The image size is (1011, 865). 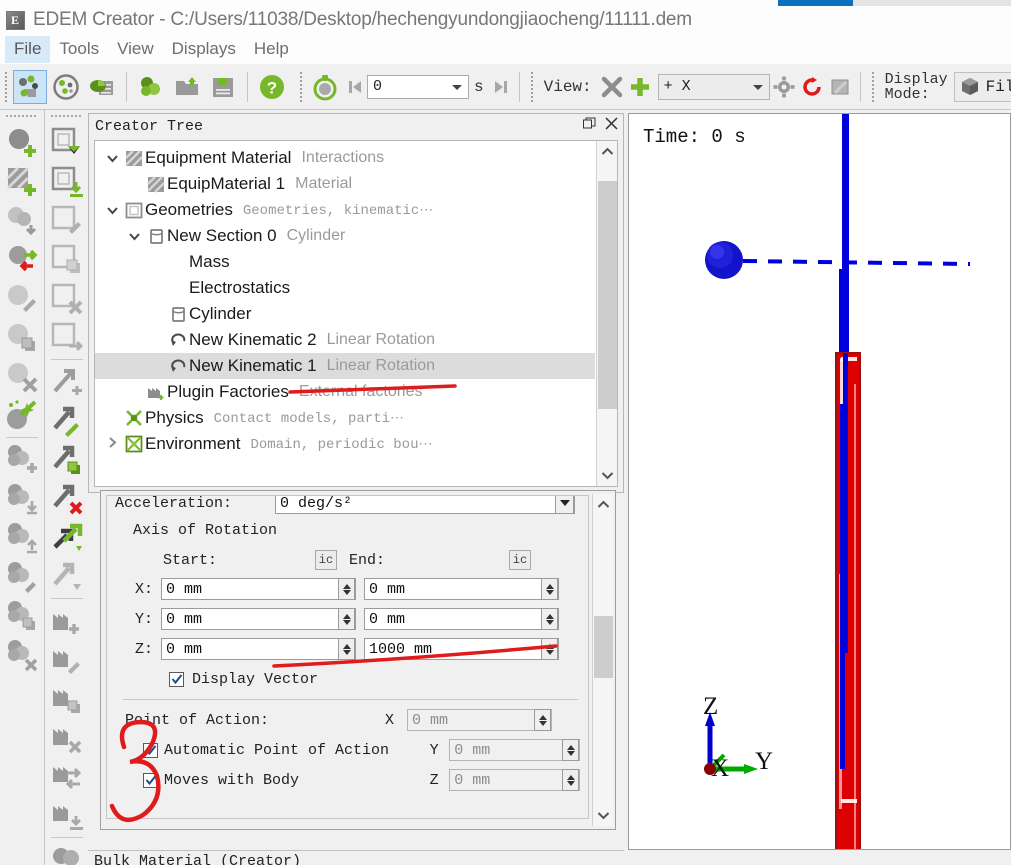 What do you see at coordinates (461, 619) in the screenshot?
I see `end-y-field: 0 mm` at bounding box center [461, 619].